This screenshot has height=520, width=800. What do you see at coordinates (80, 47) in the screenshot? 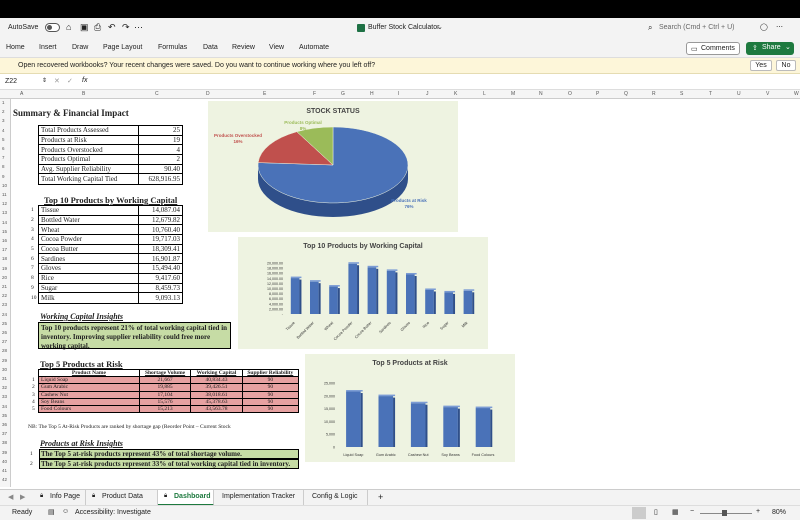
I see `tab-draw: Draw` at bounding box center [80, 47].